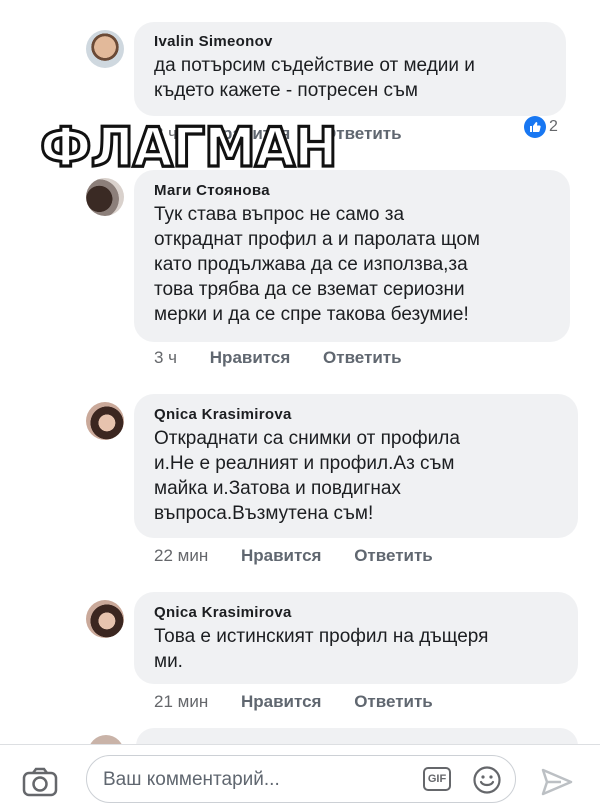  What do you see at coordinates (321, 649) in the screenshot?
I see `comment-text: Това е истинският профил на дъщеря ми.` at bounding box center [321, 649].